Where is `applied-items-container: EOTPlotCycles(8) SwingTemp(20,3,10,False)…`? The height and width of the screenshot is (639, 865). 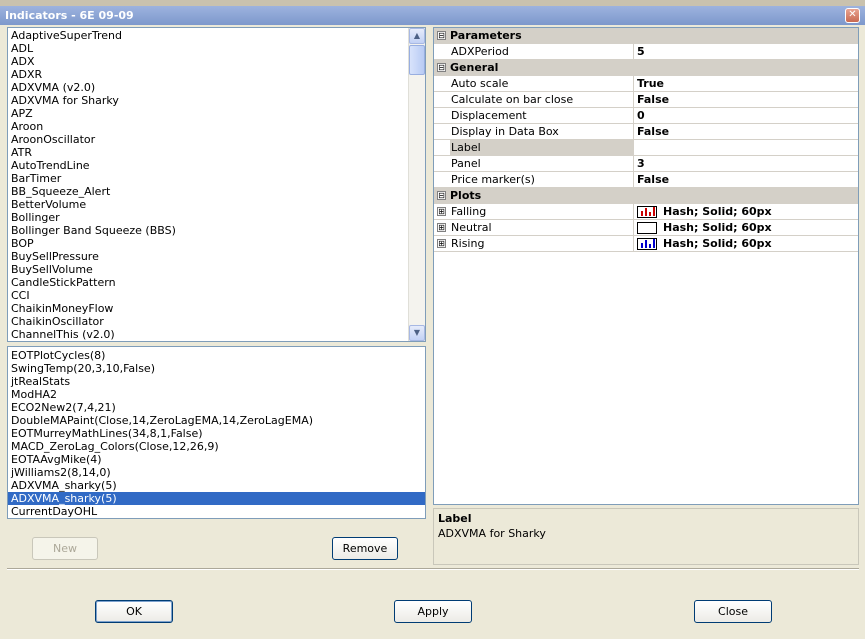 applied-items-container: EOTPlotCycles(8) SwingTemp(20,3,10,False)… is located at coordinates (216, 433).